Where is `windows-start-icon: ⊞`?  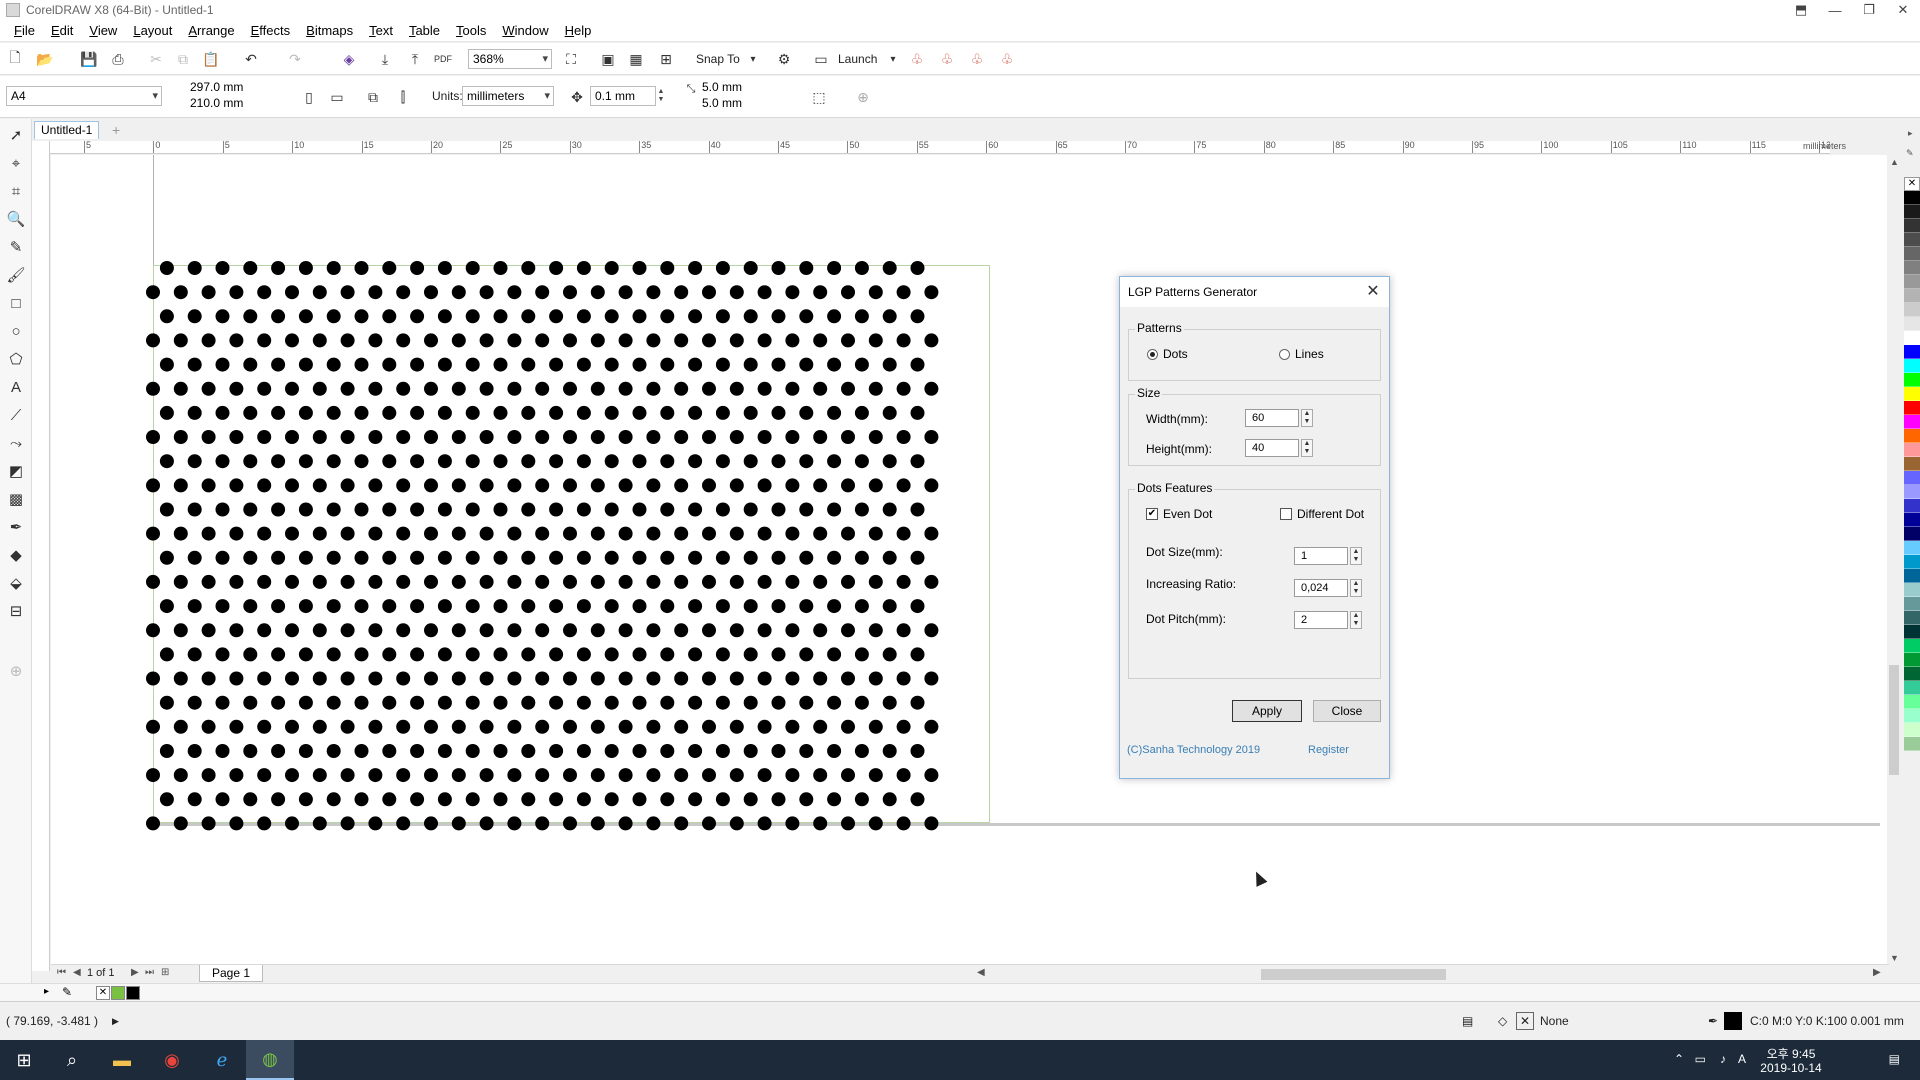
windows-start-icon: ⊞ is located at coordinates (24, 1060).